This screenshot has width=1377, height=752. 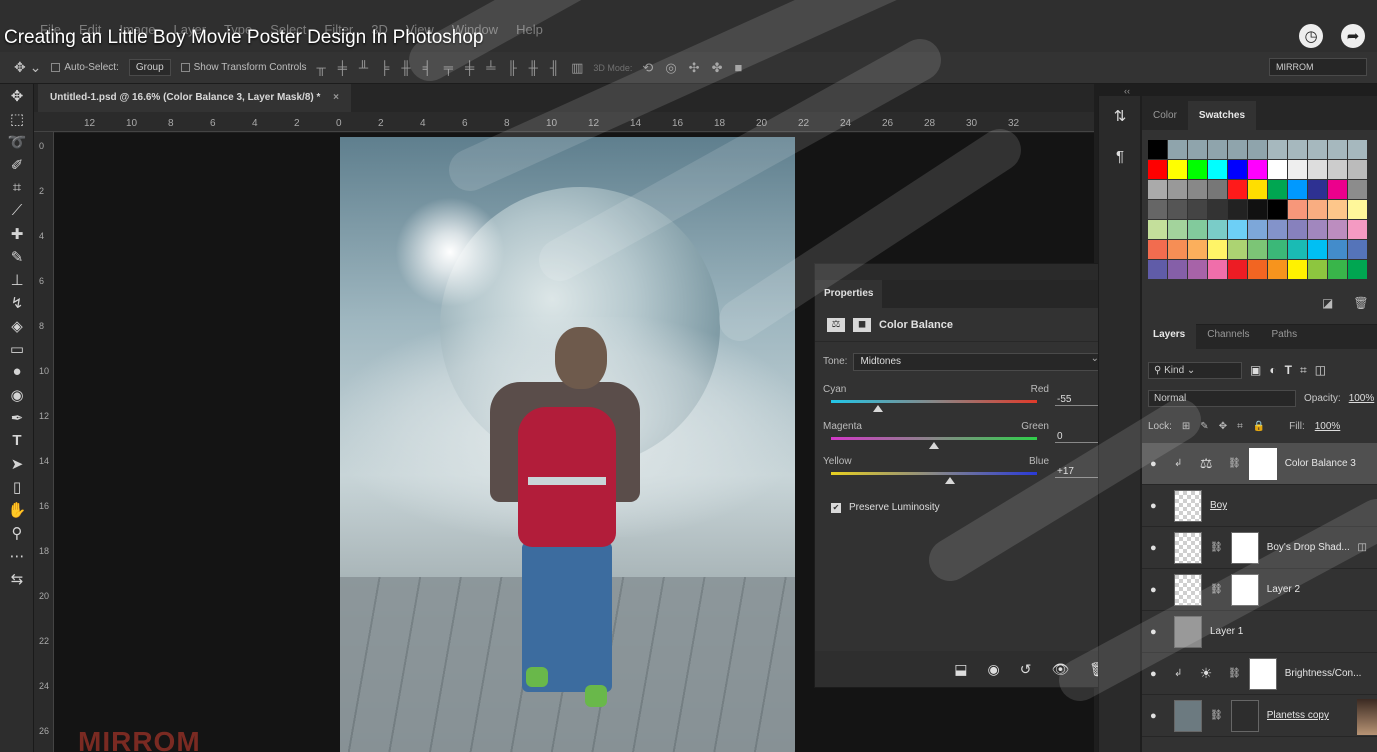 I want to click on lock-all-icon: 🔒, so click(x=1259, y=426).